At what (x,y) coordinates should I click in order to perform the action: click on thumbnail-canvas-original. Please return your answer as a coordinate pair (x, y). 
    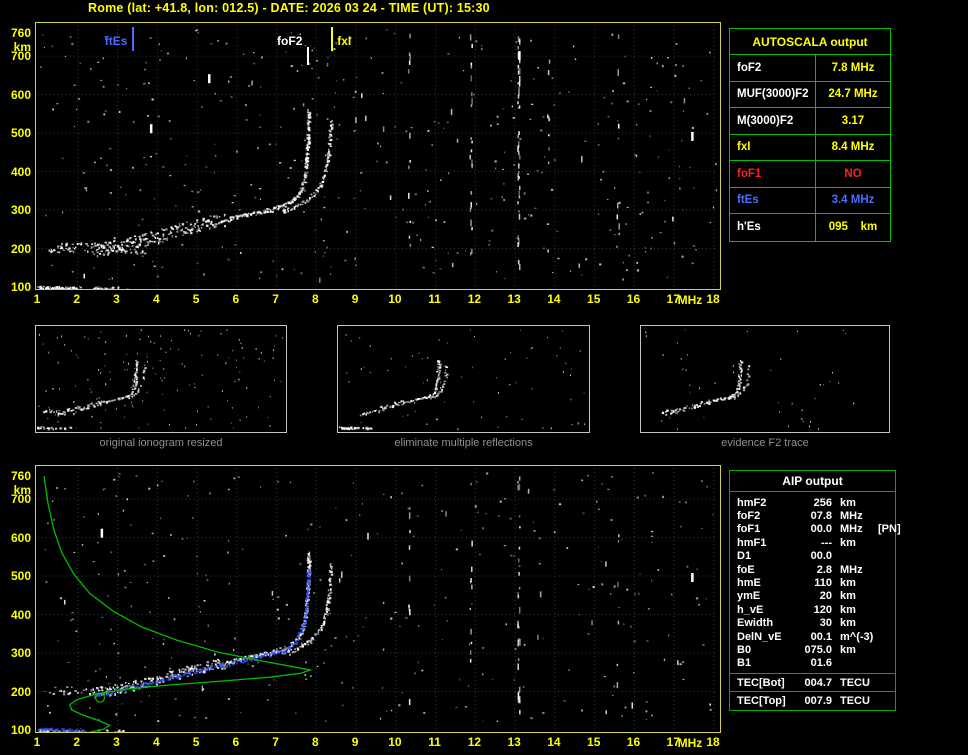
    Looking at the image, I should click on (160, 380).